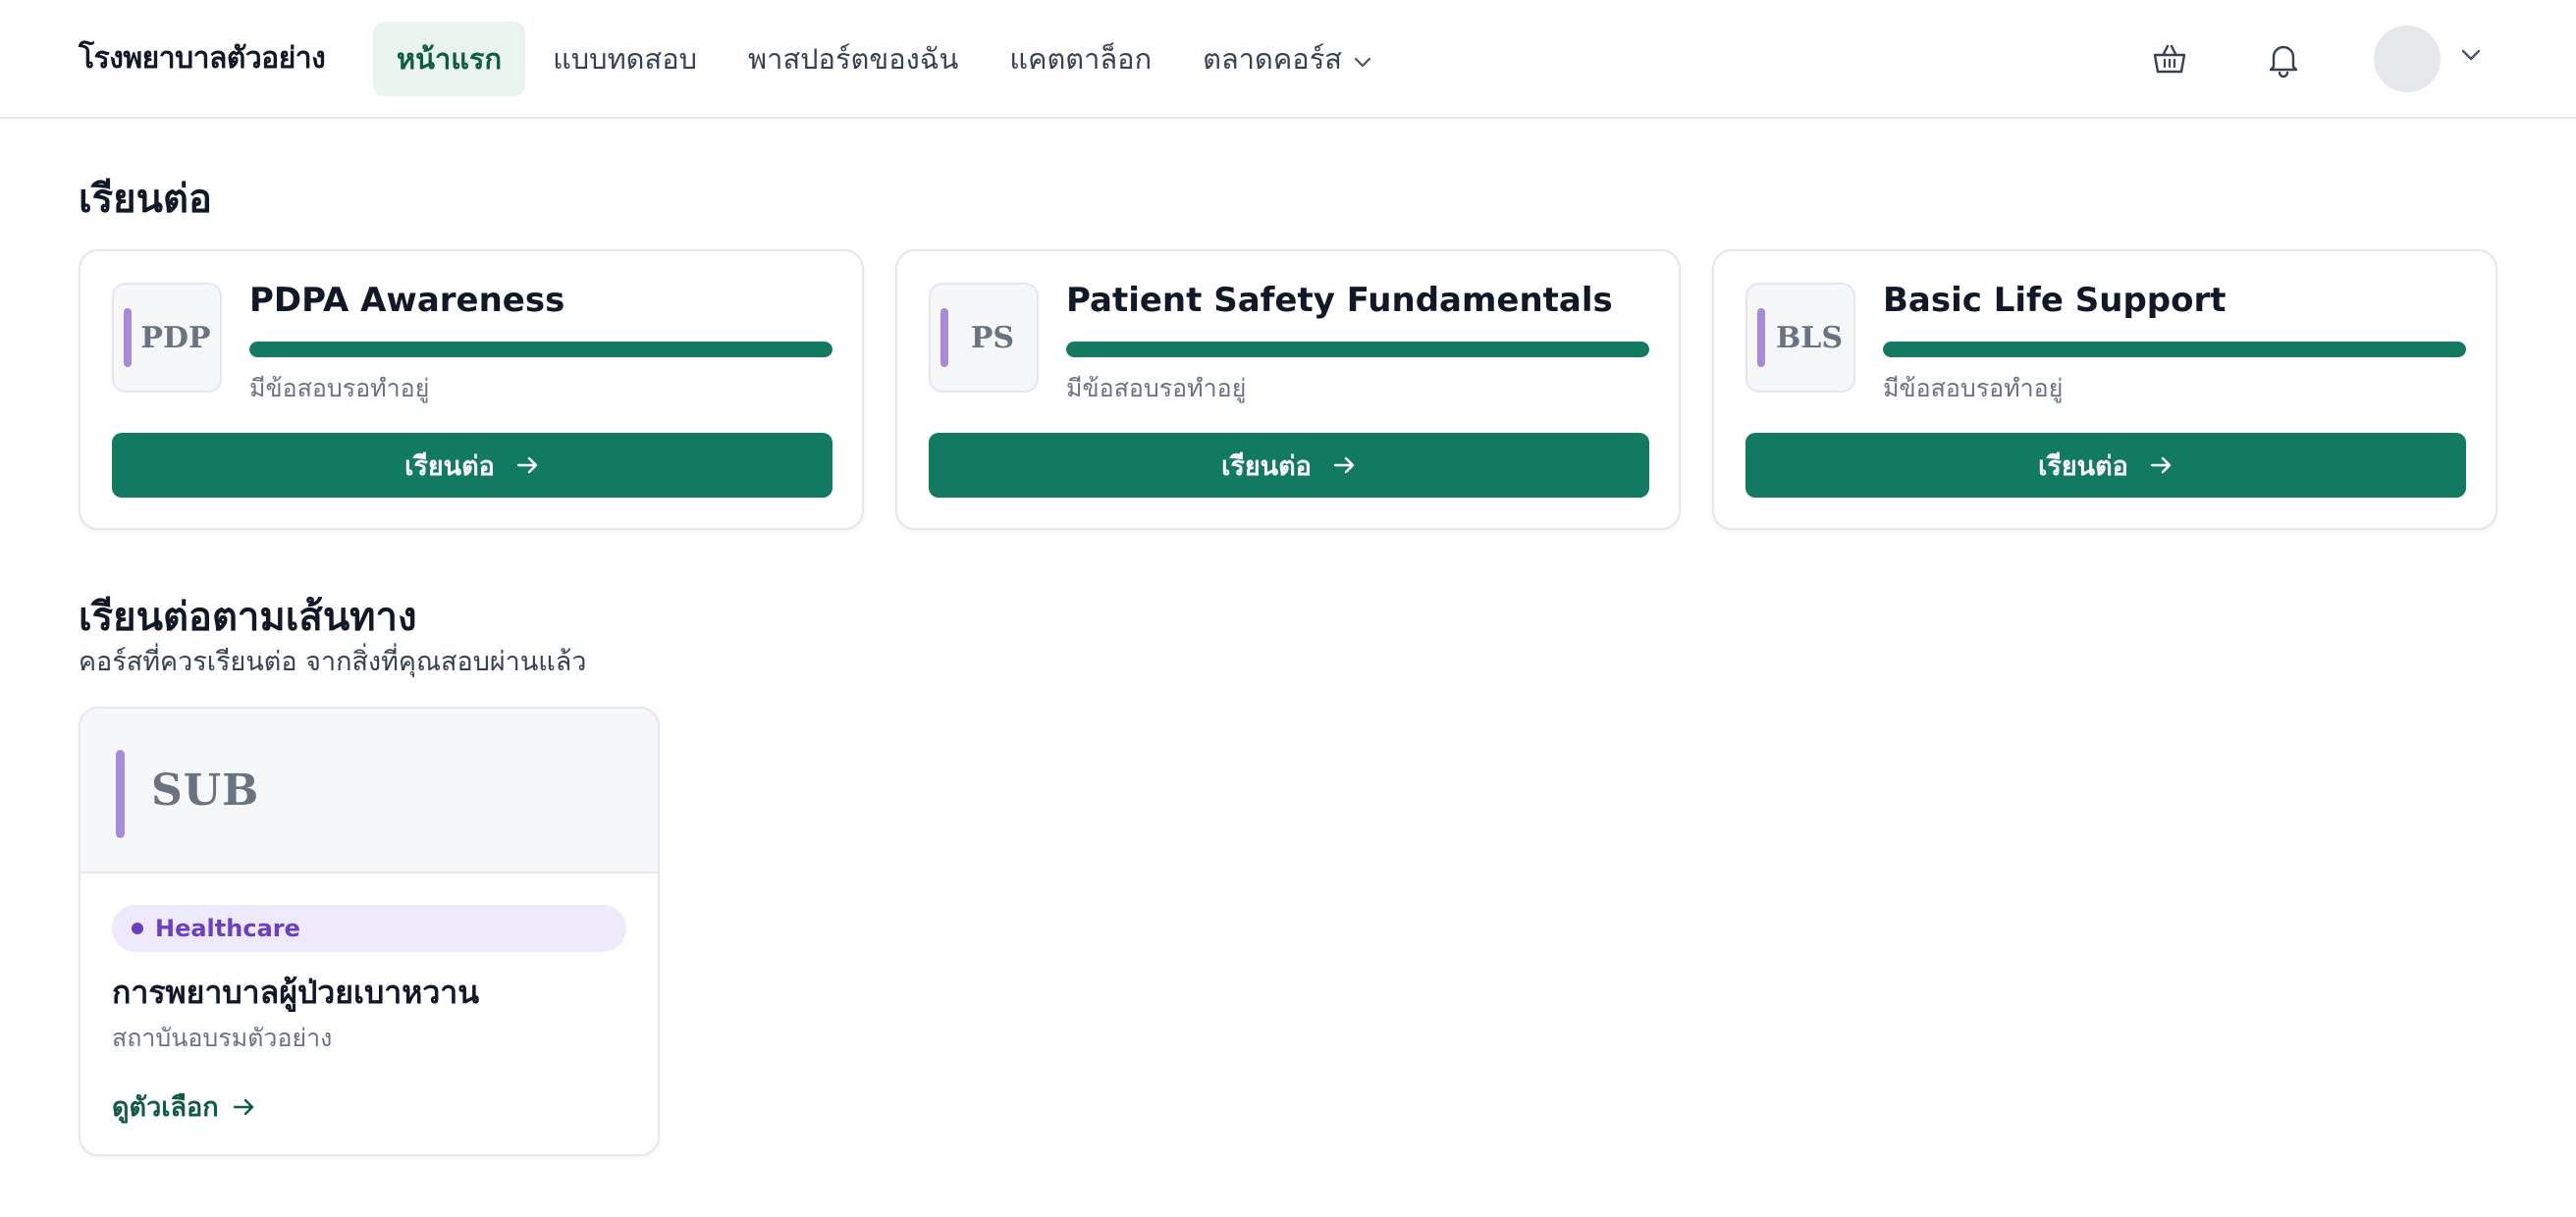  I want to click on nav-item-label: หน้าแรก, so click(450, 59).